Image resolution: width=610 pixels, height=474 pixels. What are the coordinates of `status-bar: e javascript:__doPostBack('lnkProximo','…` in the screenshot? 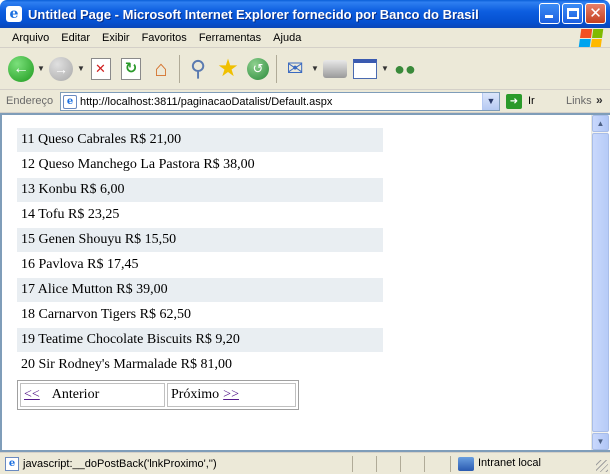 It's located at (305, 463).